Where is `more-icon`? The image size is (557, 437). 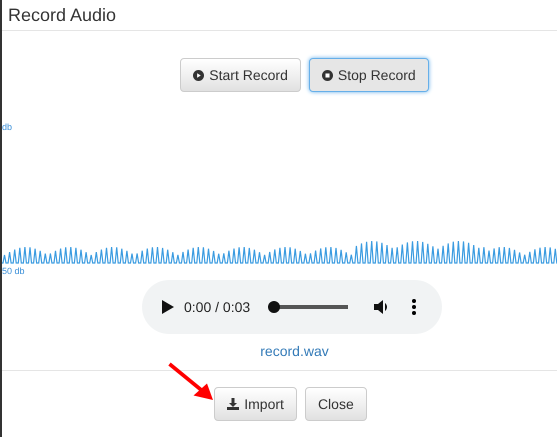 more-icon is located at coordinates (414, 307).